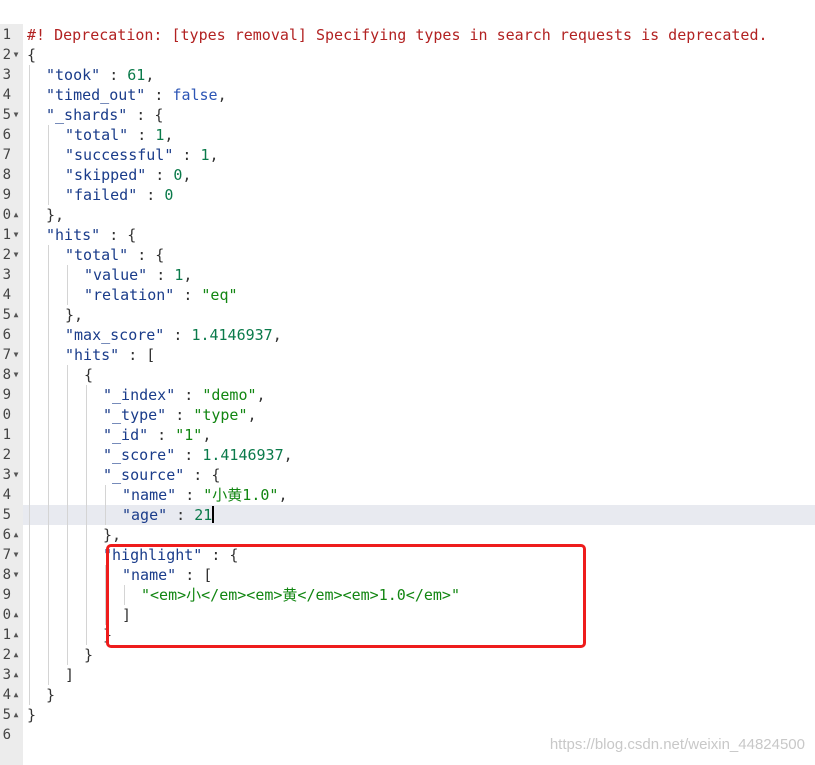  Describe the element at coordinates (407, 415) in the screenshot. I see `code-line: 0 "_type" : "type",` at that location.